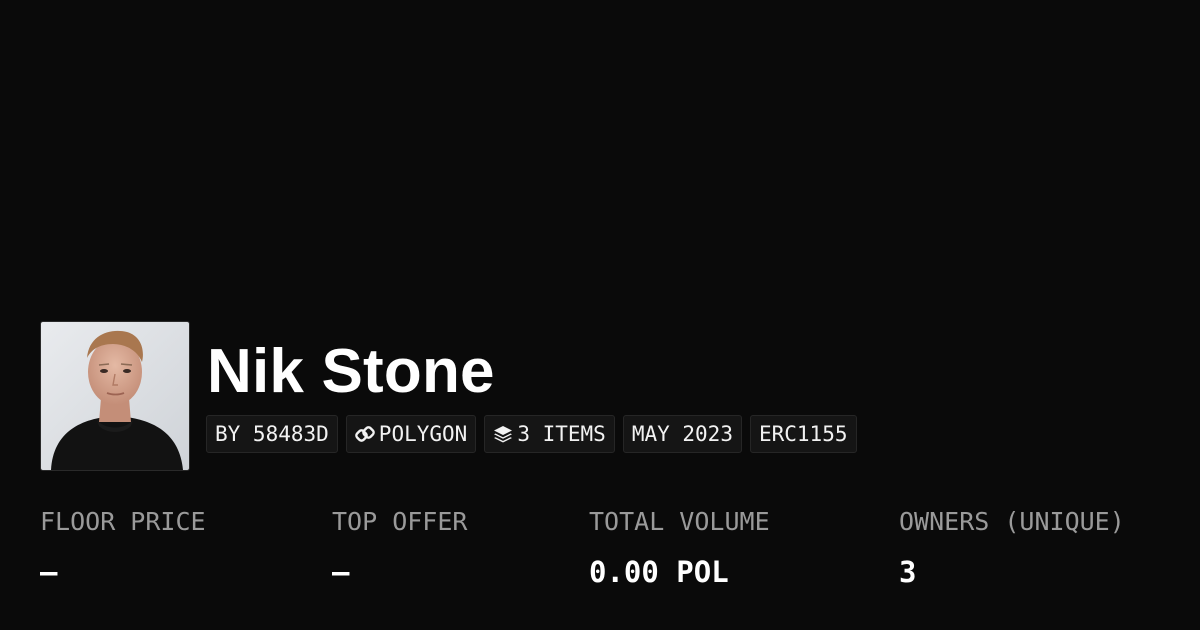 This screenshot has width=1200, height=630. I want to click on chain-link-icon, so click(364, 434).